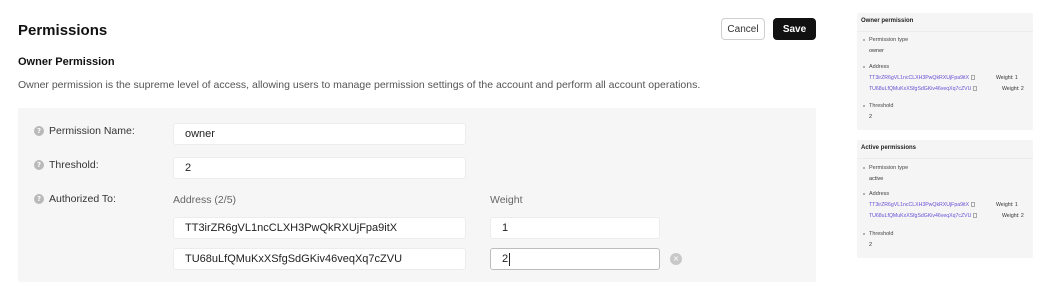  I want to click on page-title: Permissions, so click(63, 30).